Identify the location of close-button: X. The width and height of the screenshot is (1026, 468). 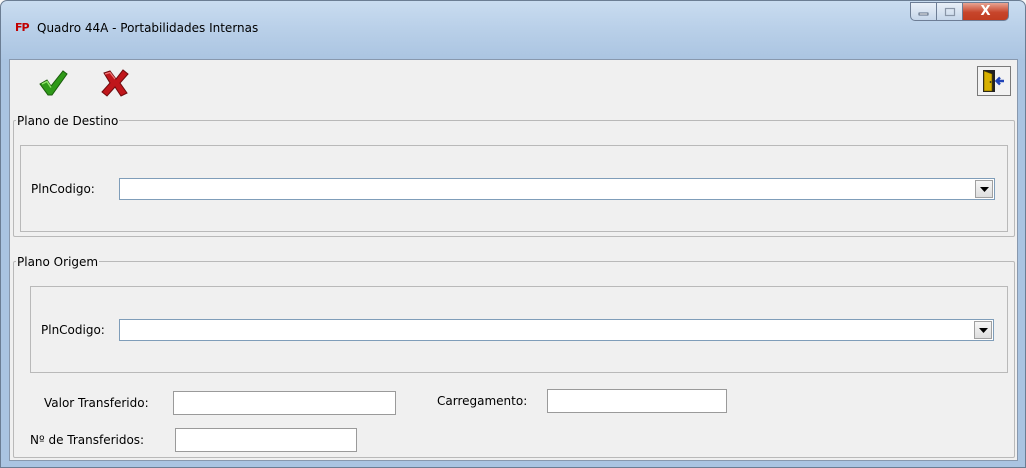
(986, 11).